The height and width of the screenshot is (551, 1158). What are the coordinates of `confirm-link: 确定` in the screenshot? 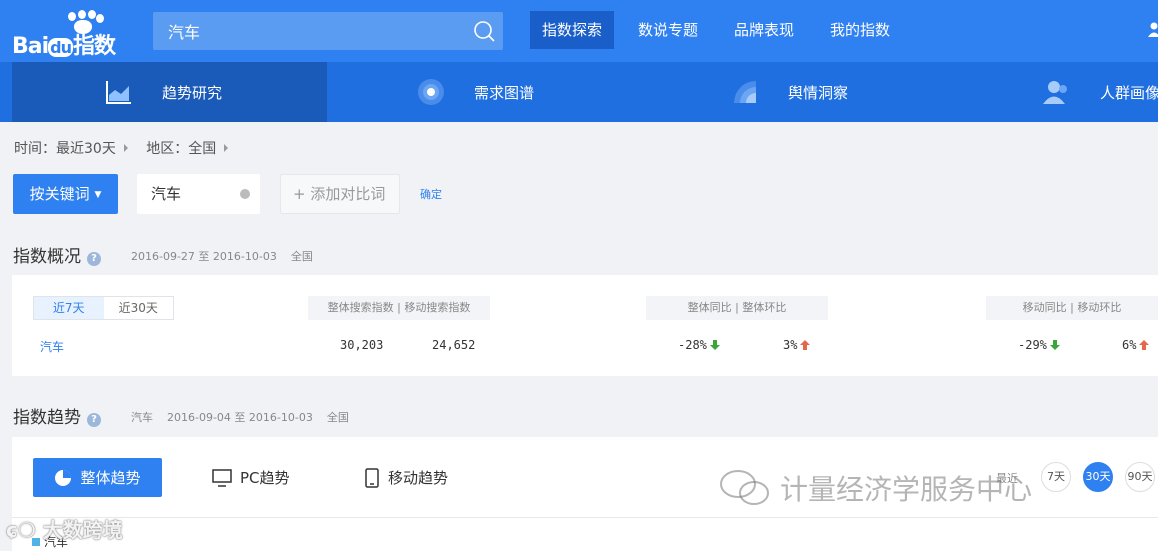 It's located at (431, 194).